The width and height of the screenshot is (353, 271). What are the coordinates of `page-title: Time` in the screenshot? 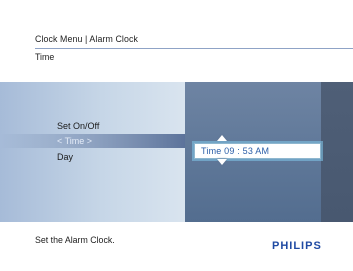 It's located at (45, 57).